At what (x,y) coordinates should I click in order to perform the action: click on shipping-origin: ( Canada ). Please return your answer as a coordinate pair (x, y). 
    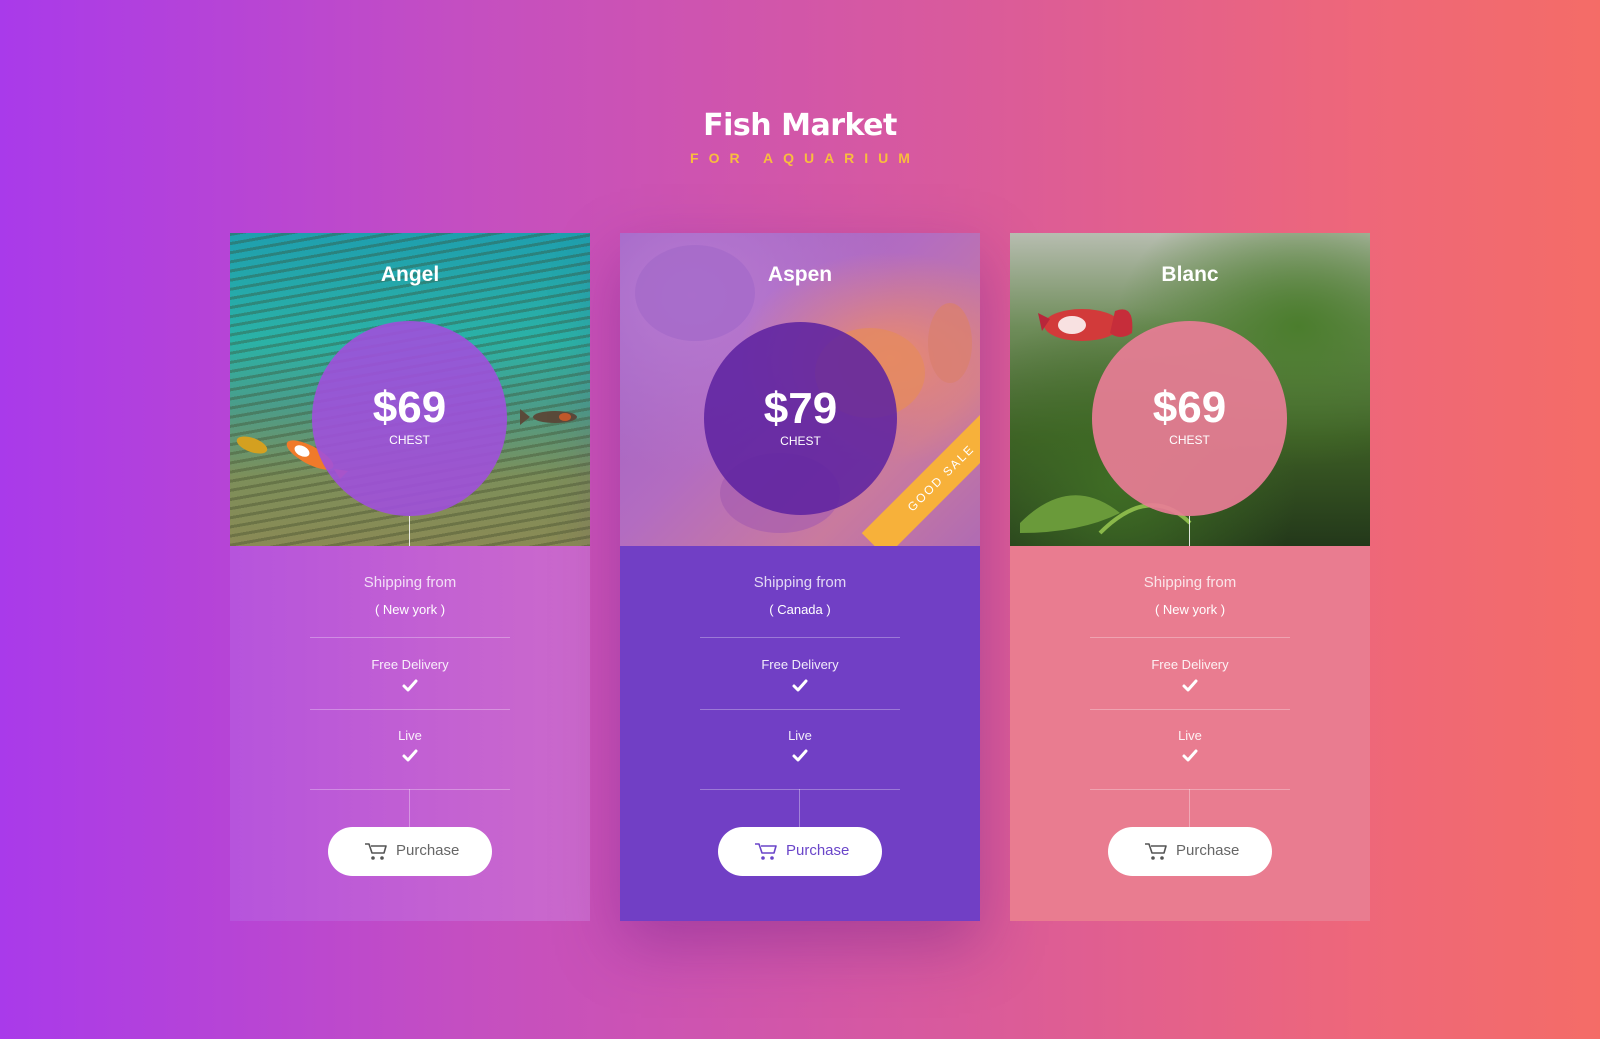
    Looking at the image, I should click on (800, 609).